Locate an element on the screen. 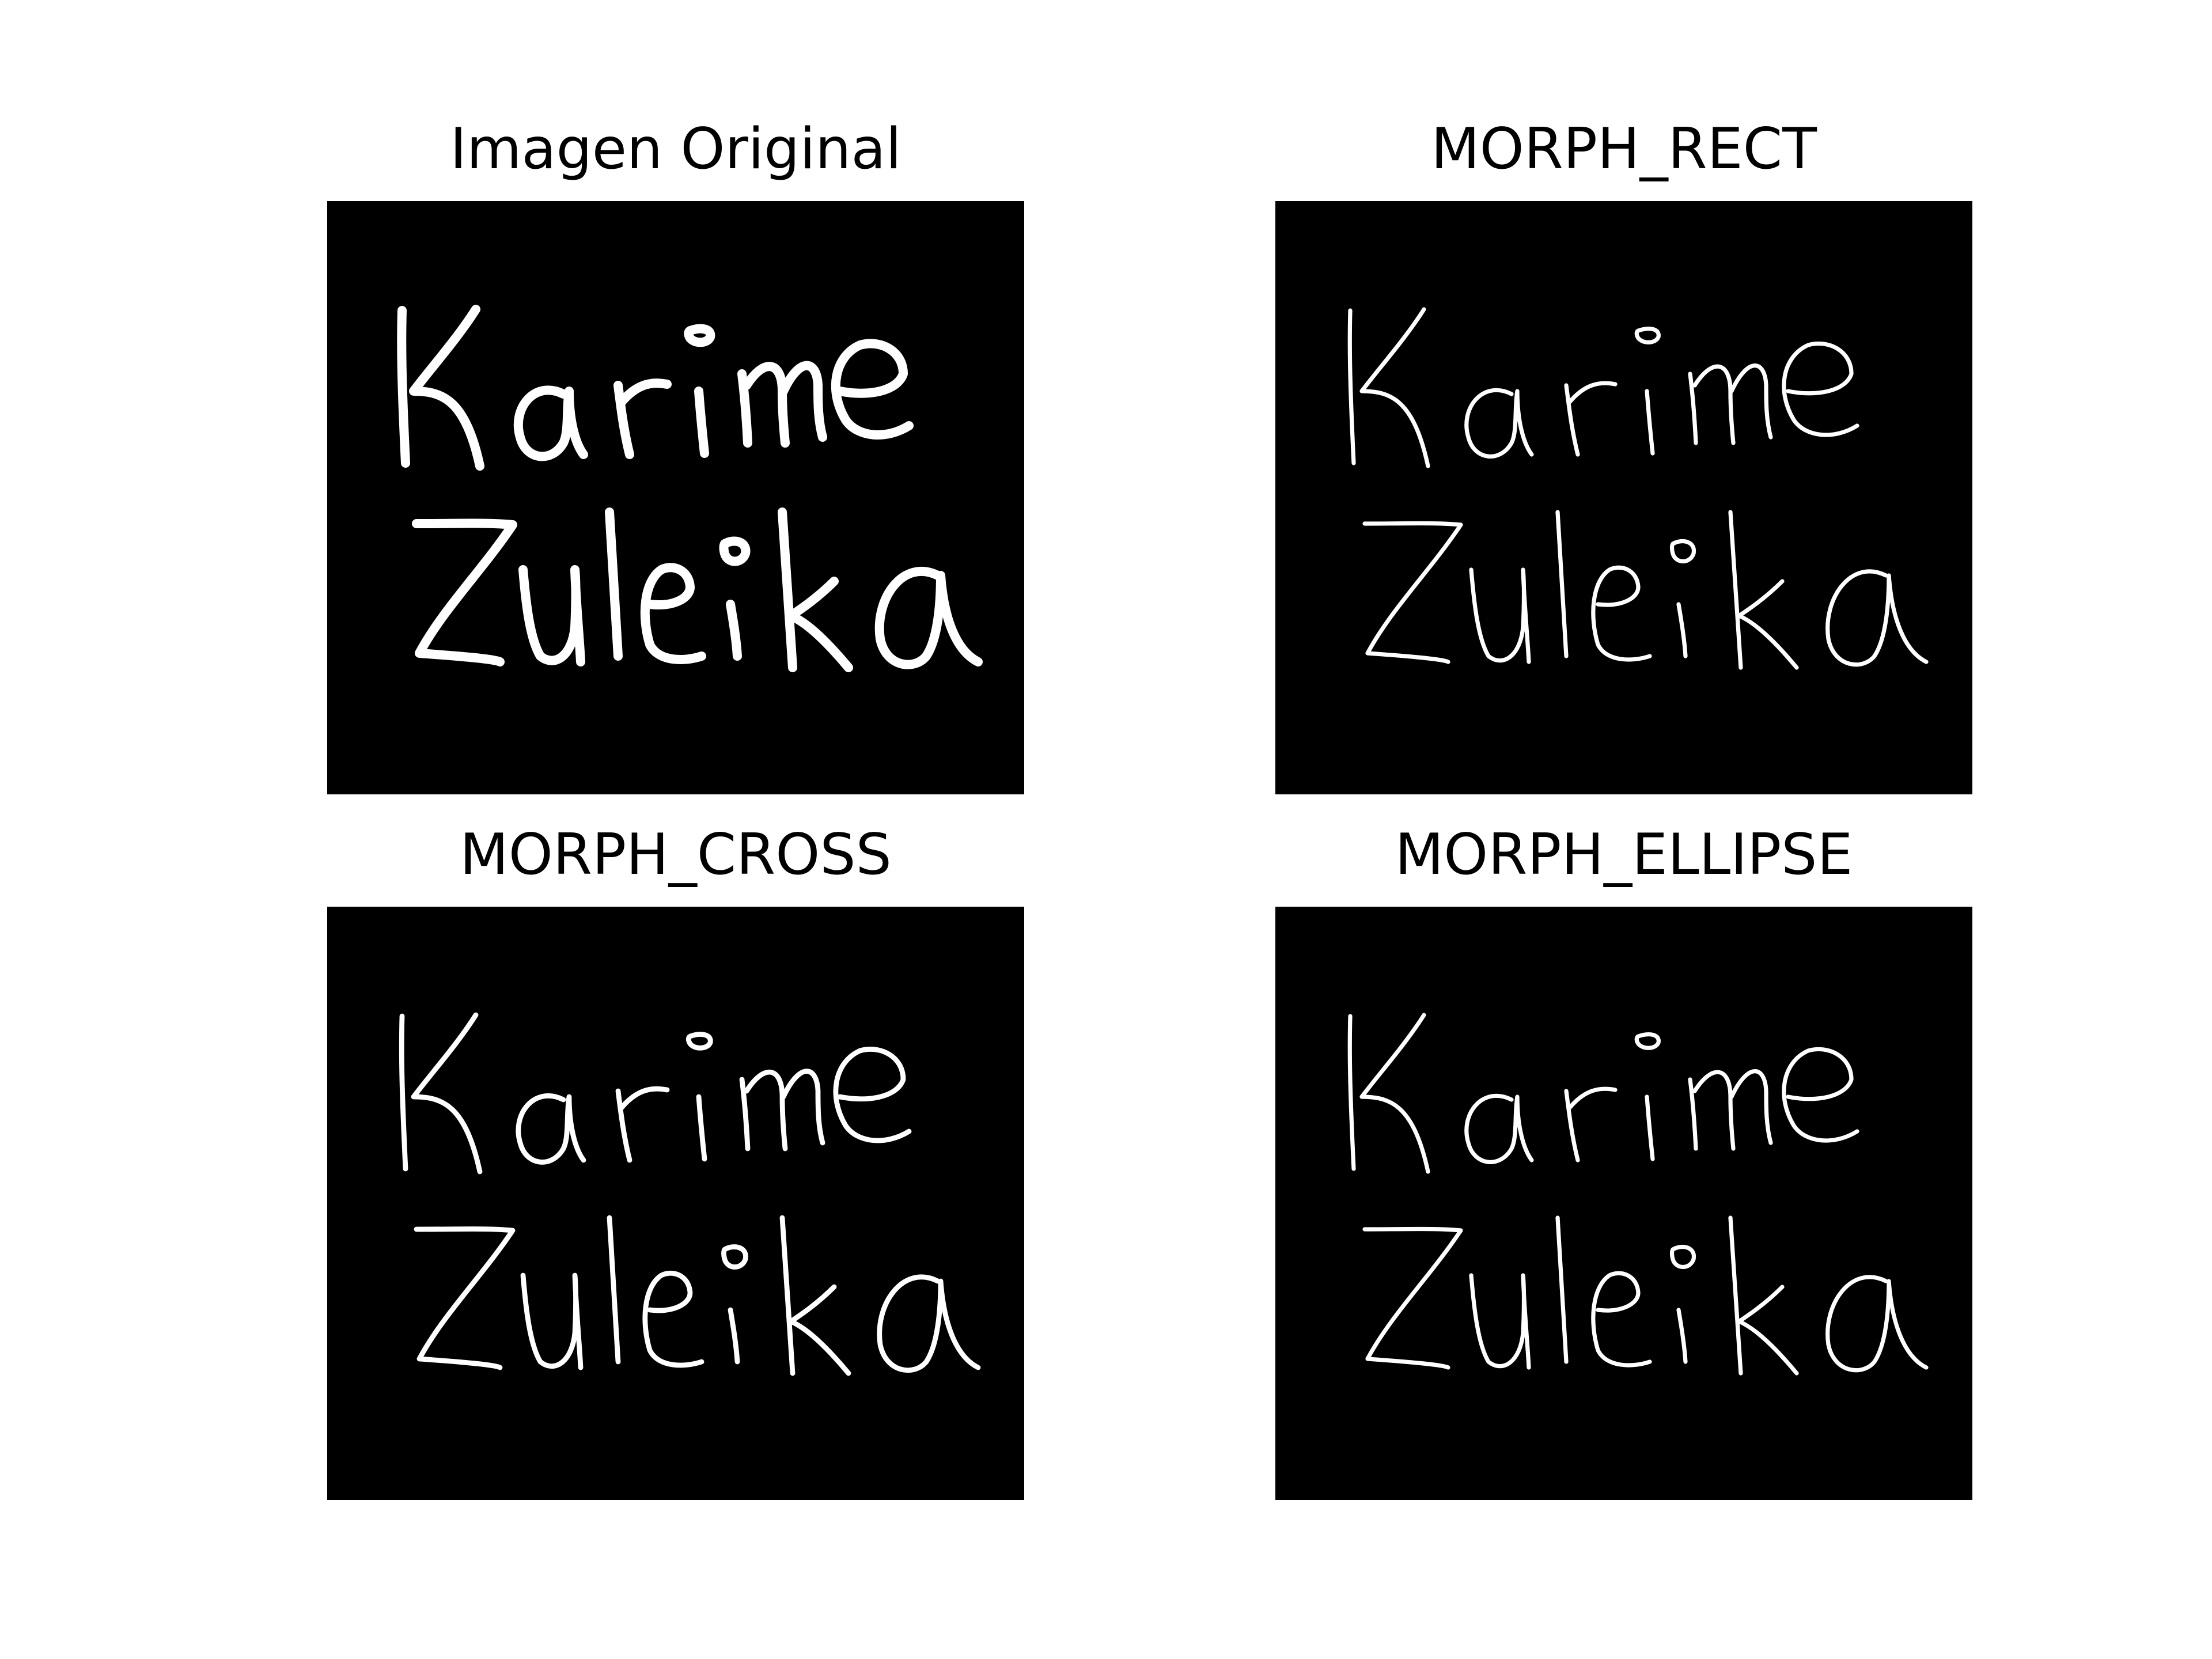 The height and width of the screenshot is (1659, 2212). panel-title: Imagen Original is located at coordinates (676, 149).